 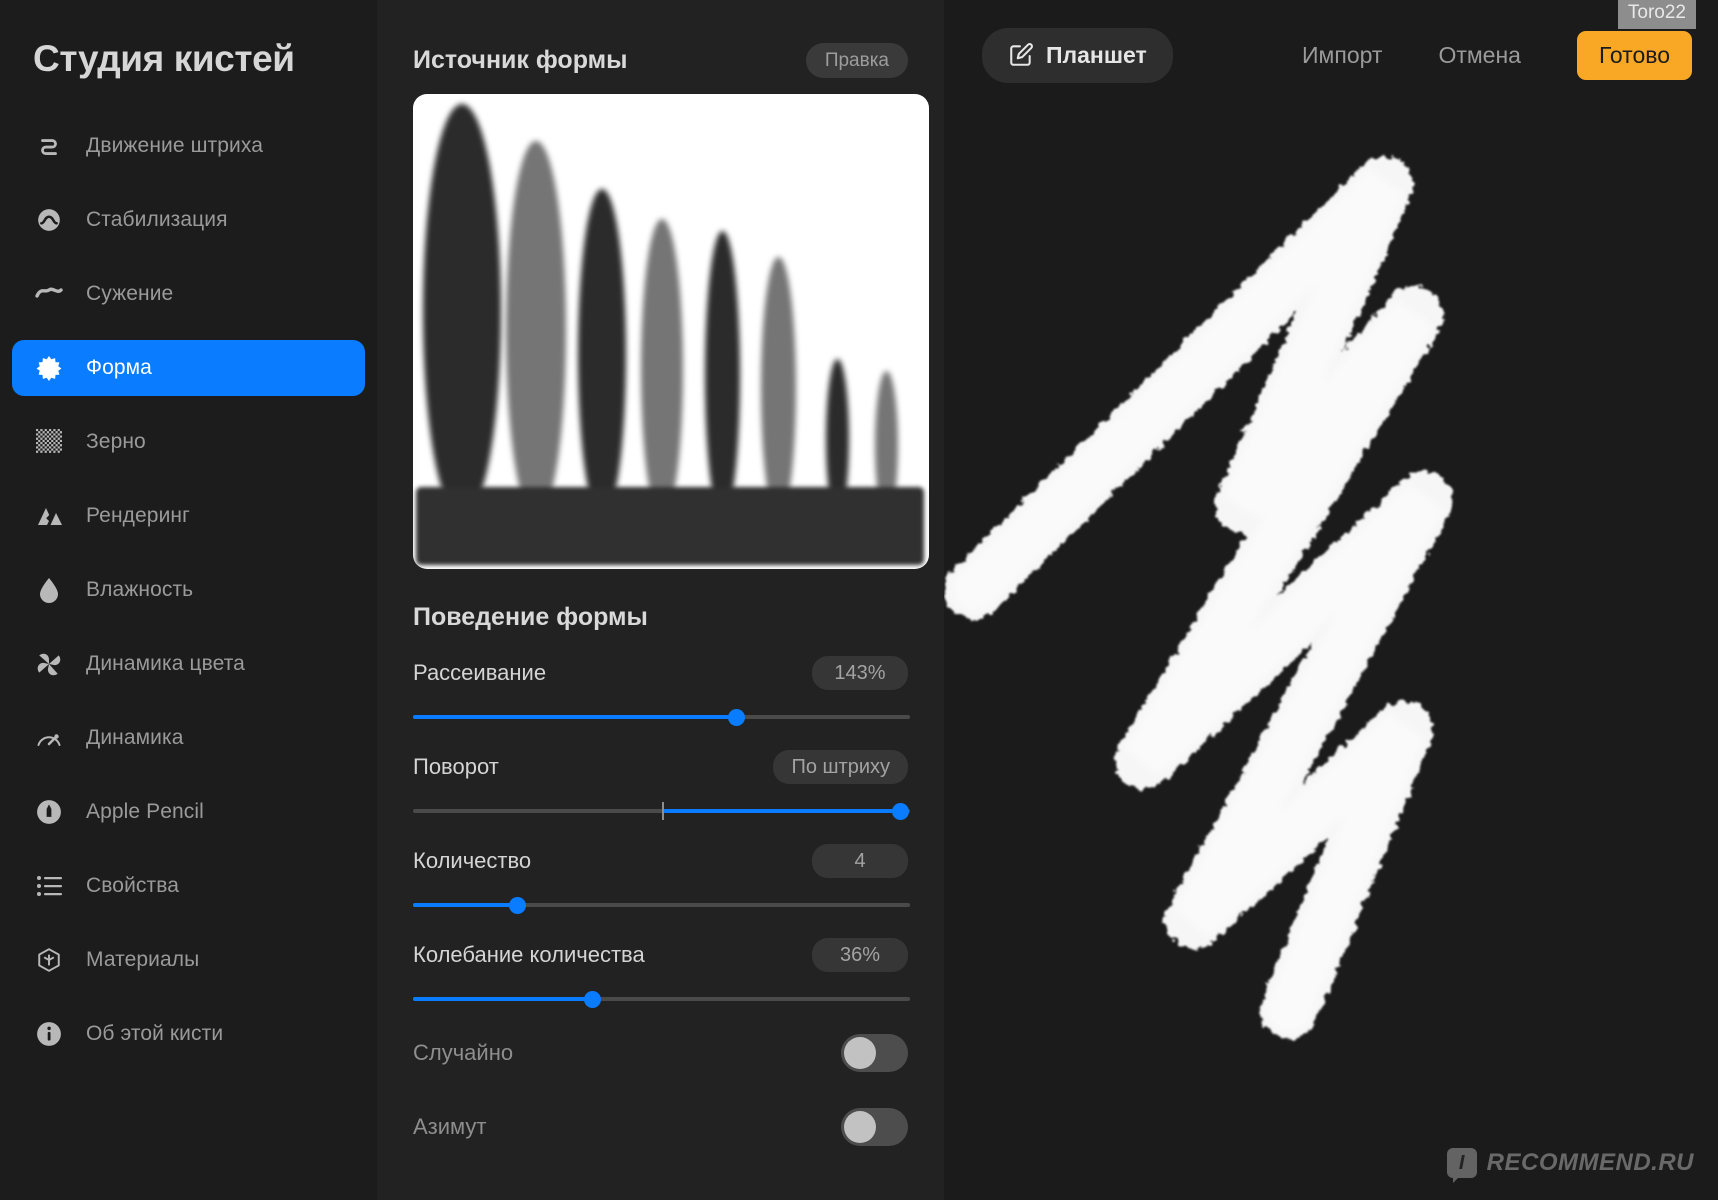 What do you see at coordinates (49, 146) in the screenshot?
I see `stroke-path-icon` at bounding box center [49, 146].